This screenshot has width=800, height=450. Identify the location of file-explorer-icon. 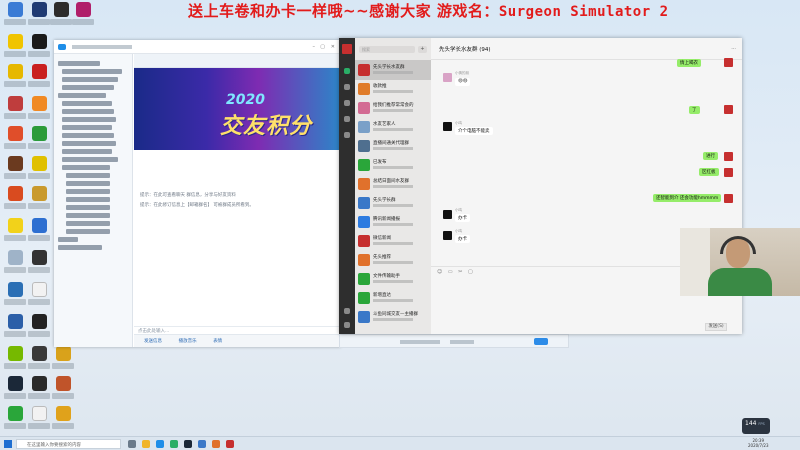
(146, 444).